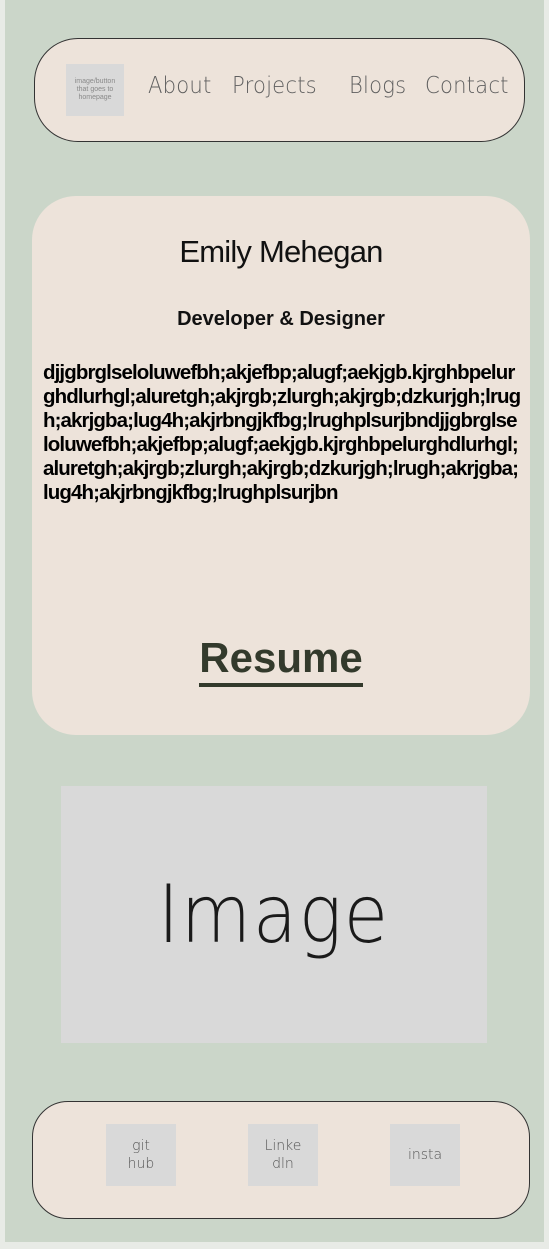 The height and width of the screenshot is (1249, 549). I want to click on github-link: git hub, so click(141, 1155).